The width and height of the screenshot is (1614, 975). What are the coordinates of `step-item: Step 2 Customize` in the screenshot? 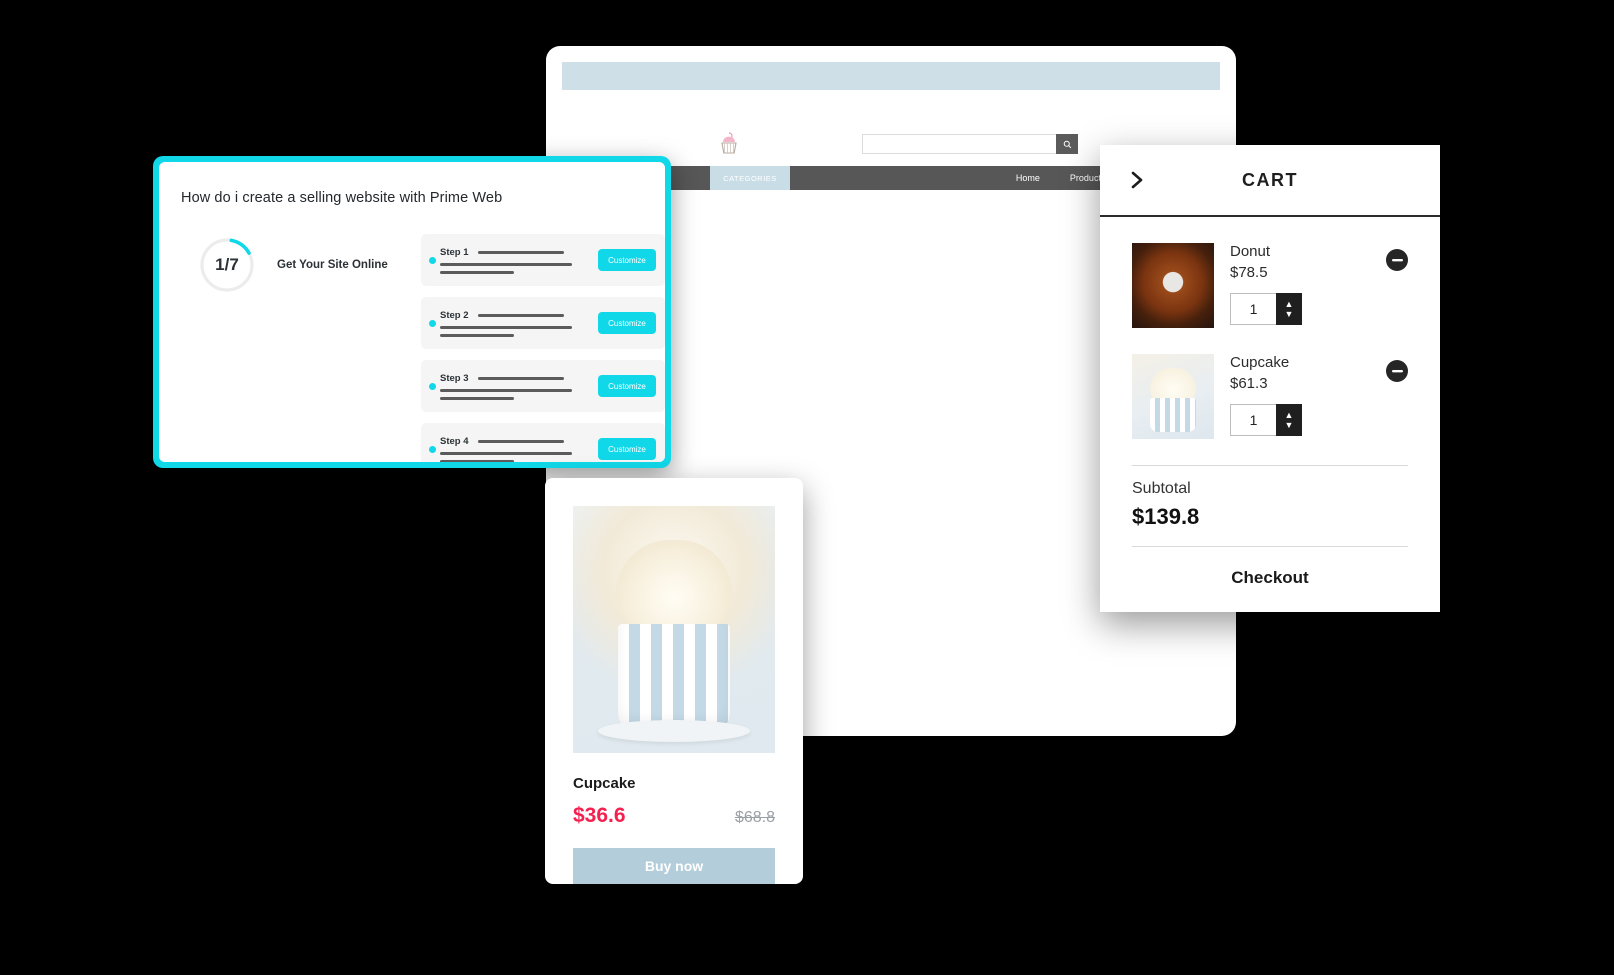 It's located at (543, 323).